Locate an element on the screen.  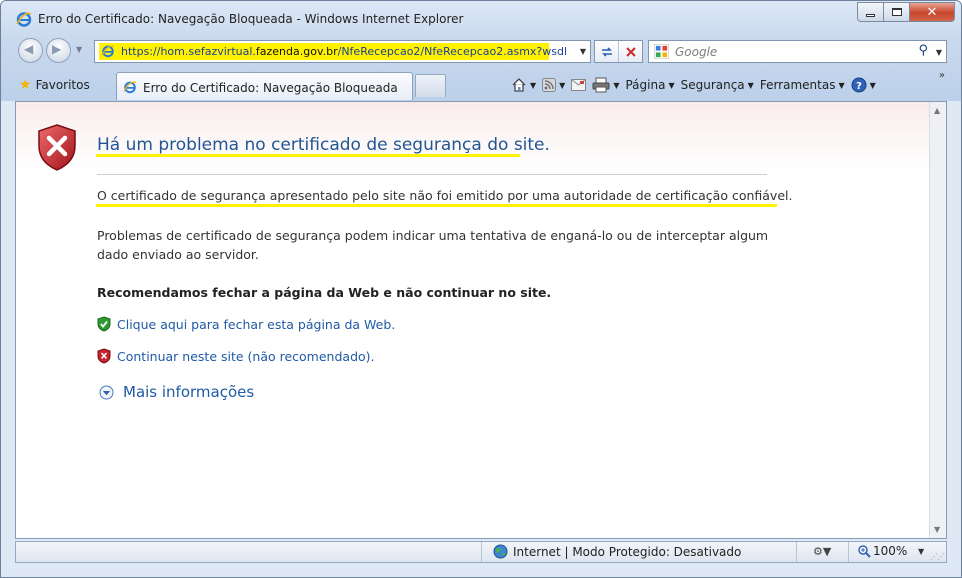
window-controls: ✕ is located at coordinates (906, 12).